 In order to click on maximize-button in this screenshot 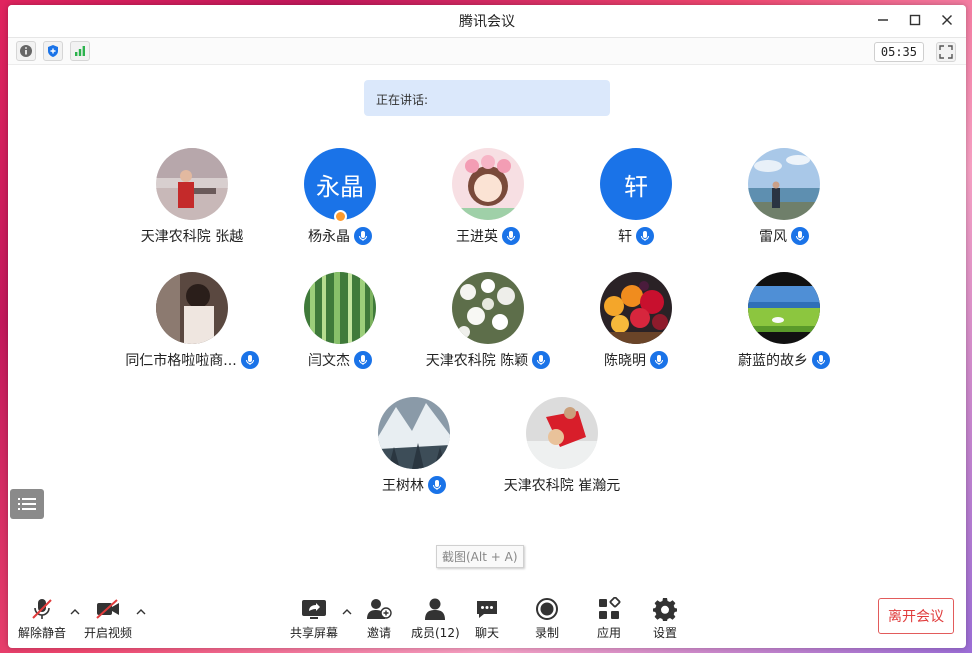, I will do `click(915, 20)`.